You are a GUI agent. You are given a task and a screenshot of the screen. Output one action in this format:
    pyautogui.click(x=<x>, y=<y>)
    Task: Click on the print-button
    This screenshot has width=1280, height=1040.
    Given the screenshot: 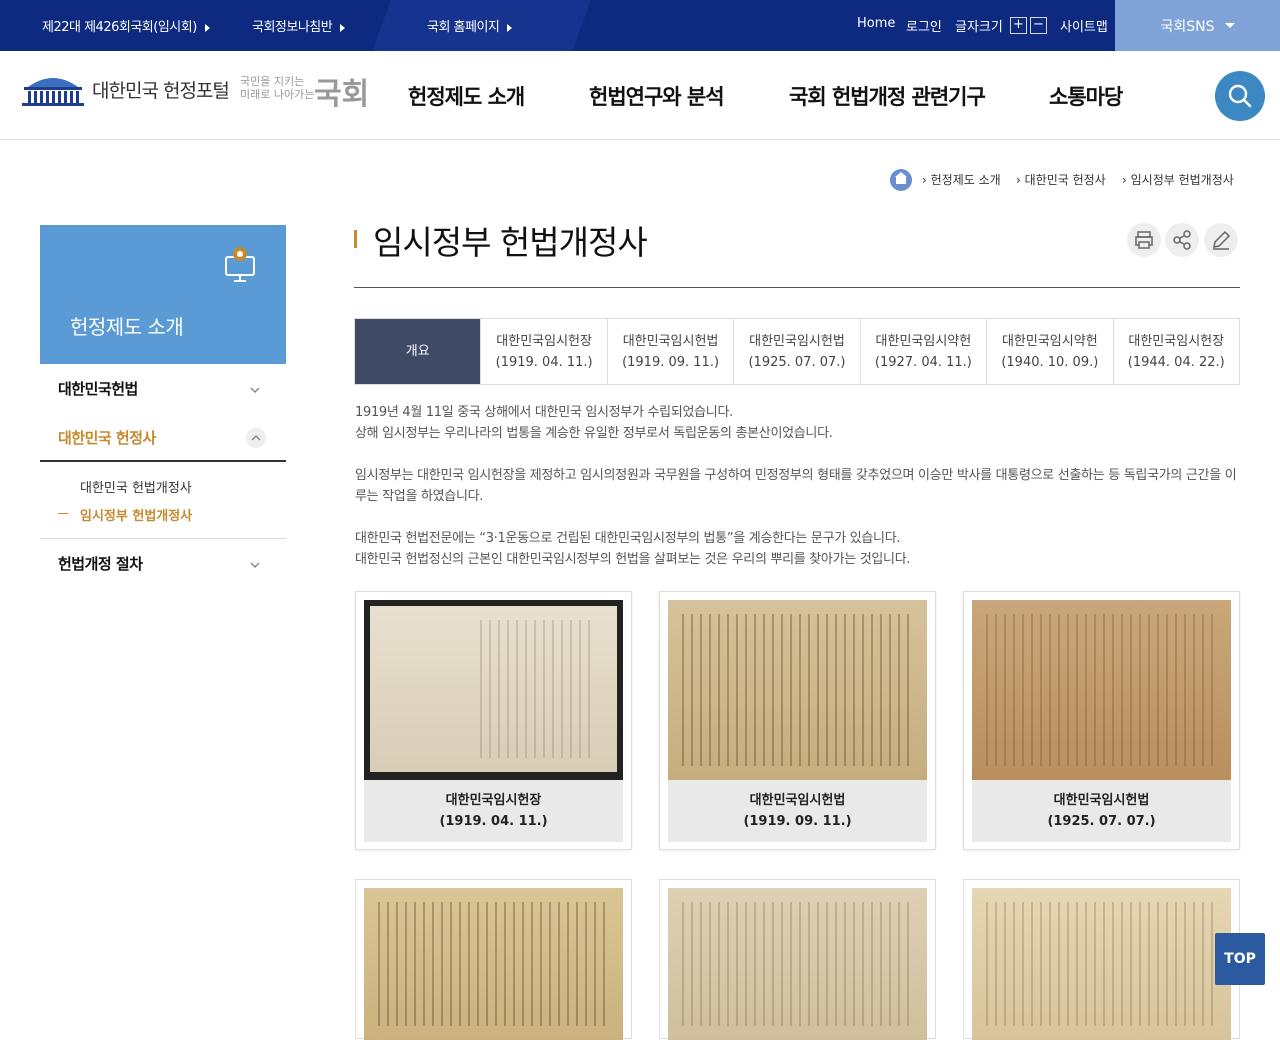 What is the action you would take?
    pyautogui.click(x=1144, y=240)
    